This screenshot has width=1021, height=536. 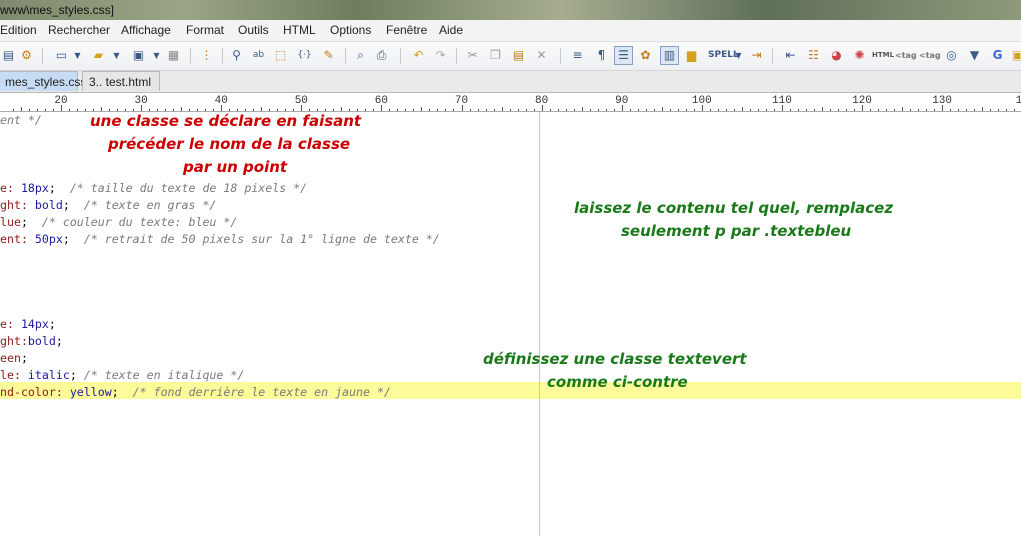 What do you see at coordinates (205, 30) in the screenshot?
I see `menu-format: Format` at bounding box center [205, 30].